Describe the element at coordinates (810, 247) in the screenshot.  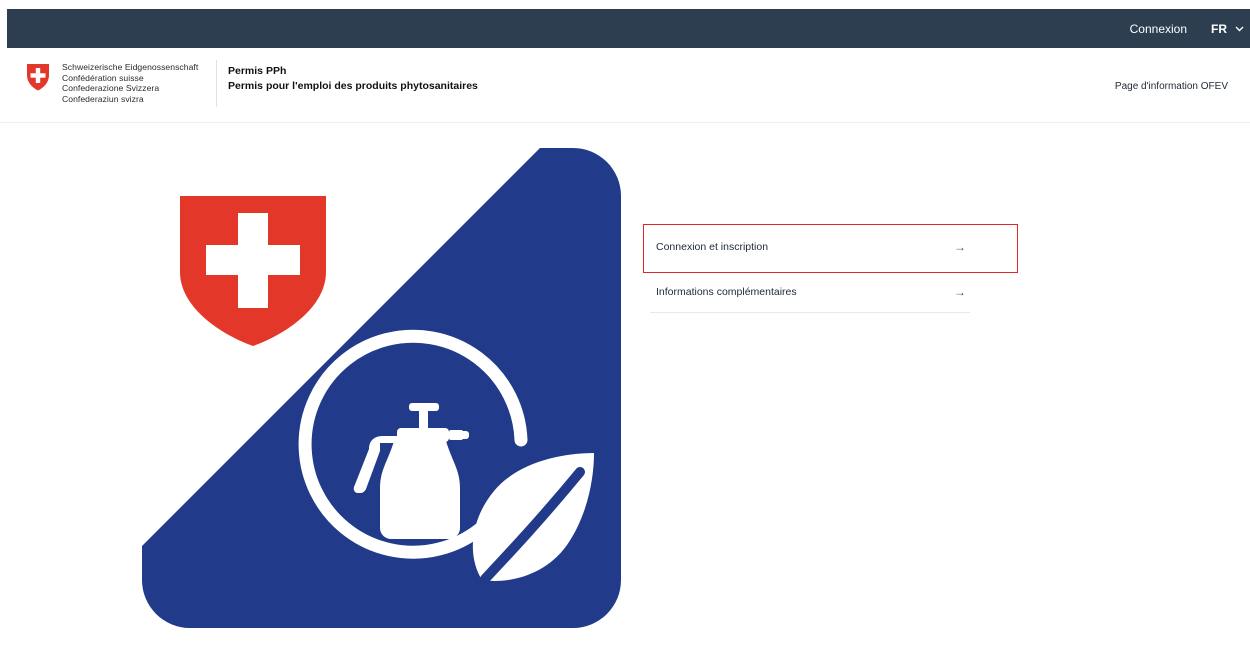
I see `menu-item-login-registration: Connexion et inscription →` at that location.